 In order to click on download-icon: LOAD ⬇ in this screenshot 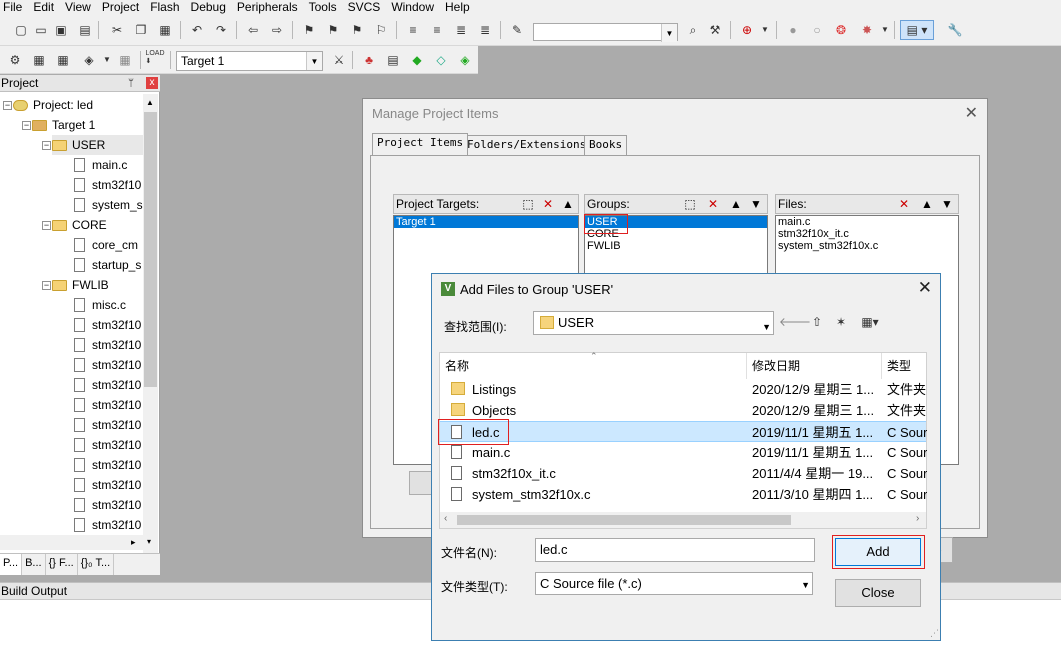, I will do `click(154, 58)`.